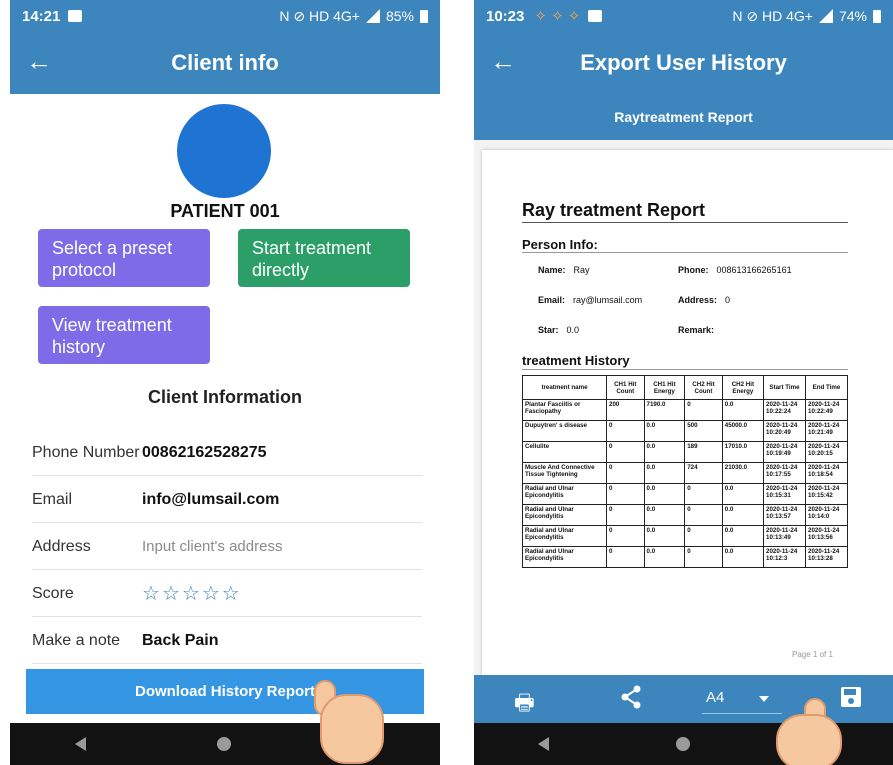 The image size is (893, 765). What do you see at coordinates (826, 387) in the screenshot?
I see `col-header: End Time` at bounding box center [826, 387].